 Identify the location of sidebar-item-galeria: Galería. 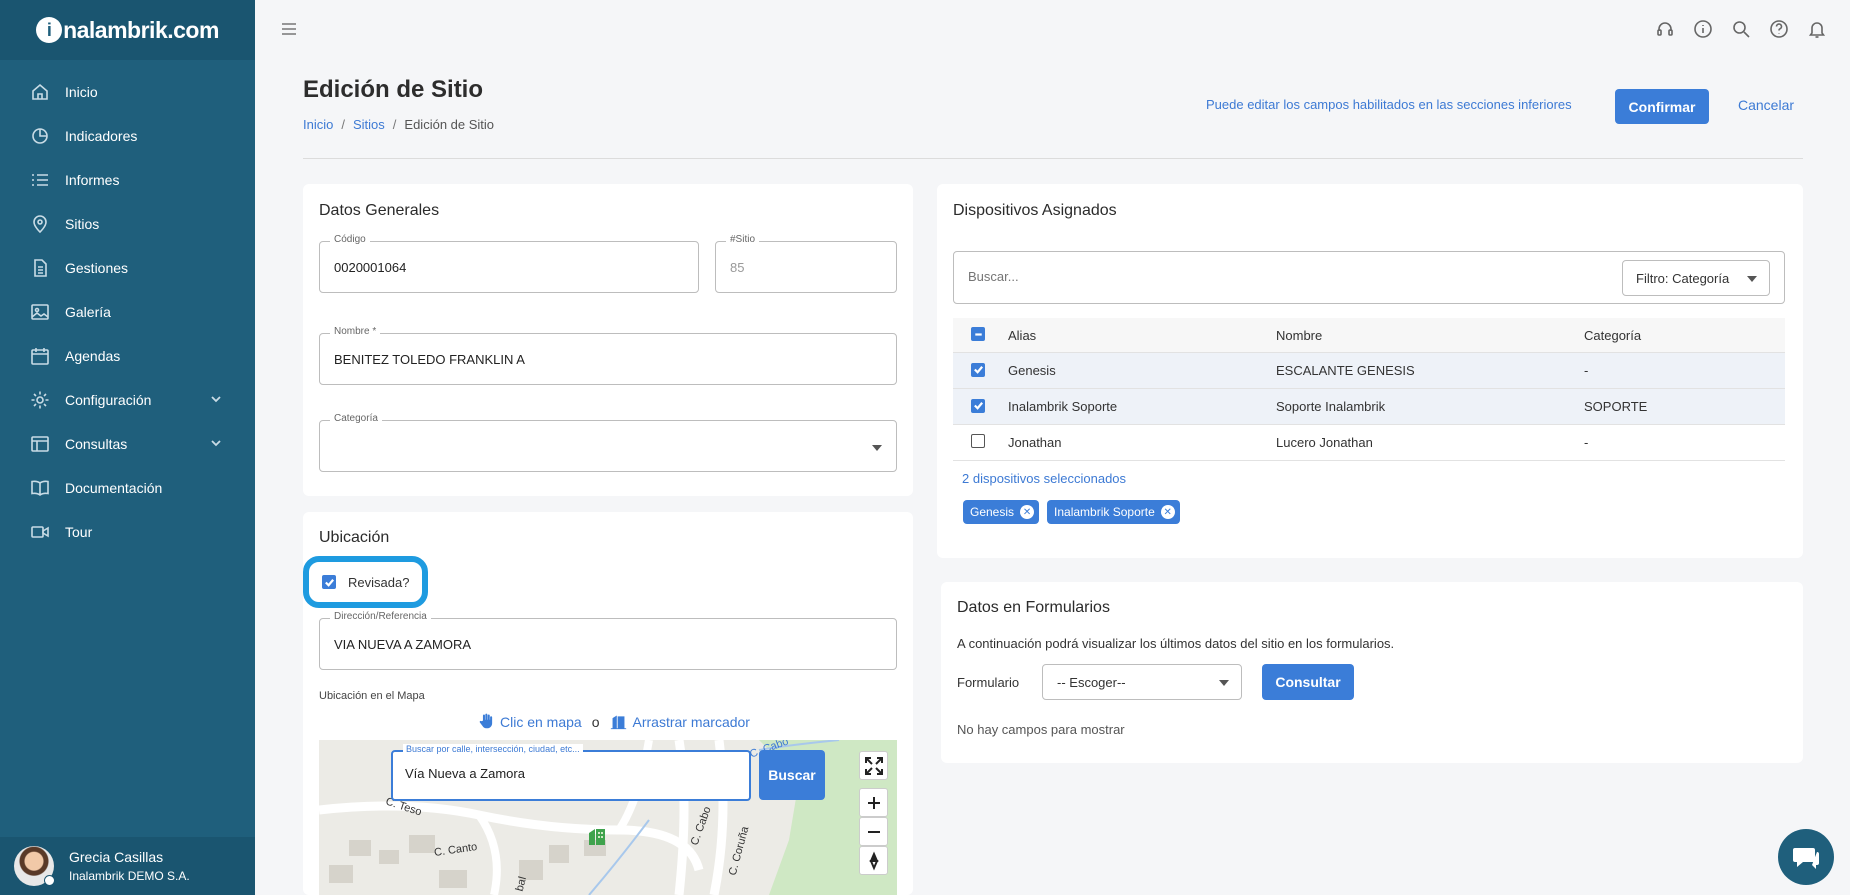
(127, 312).